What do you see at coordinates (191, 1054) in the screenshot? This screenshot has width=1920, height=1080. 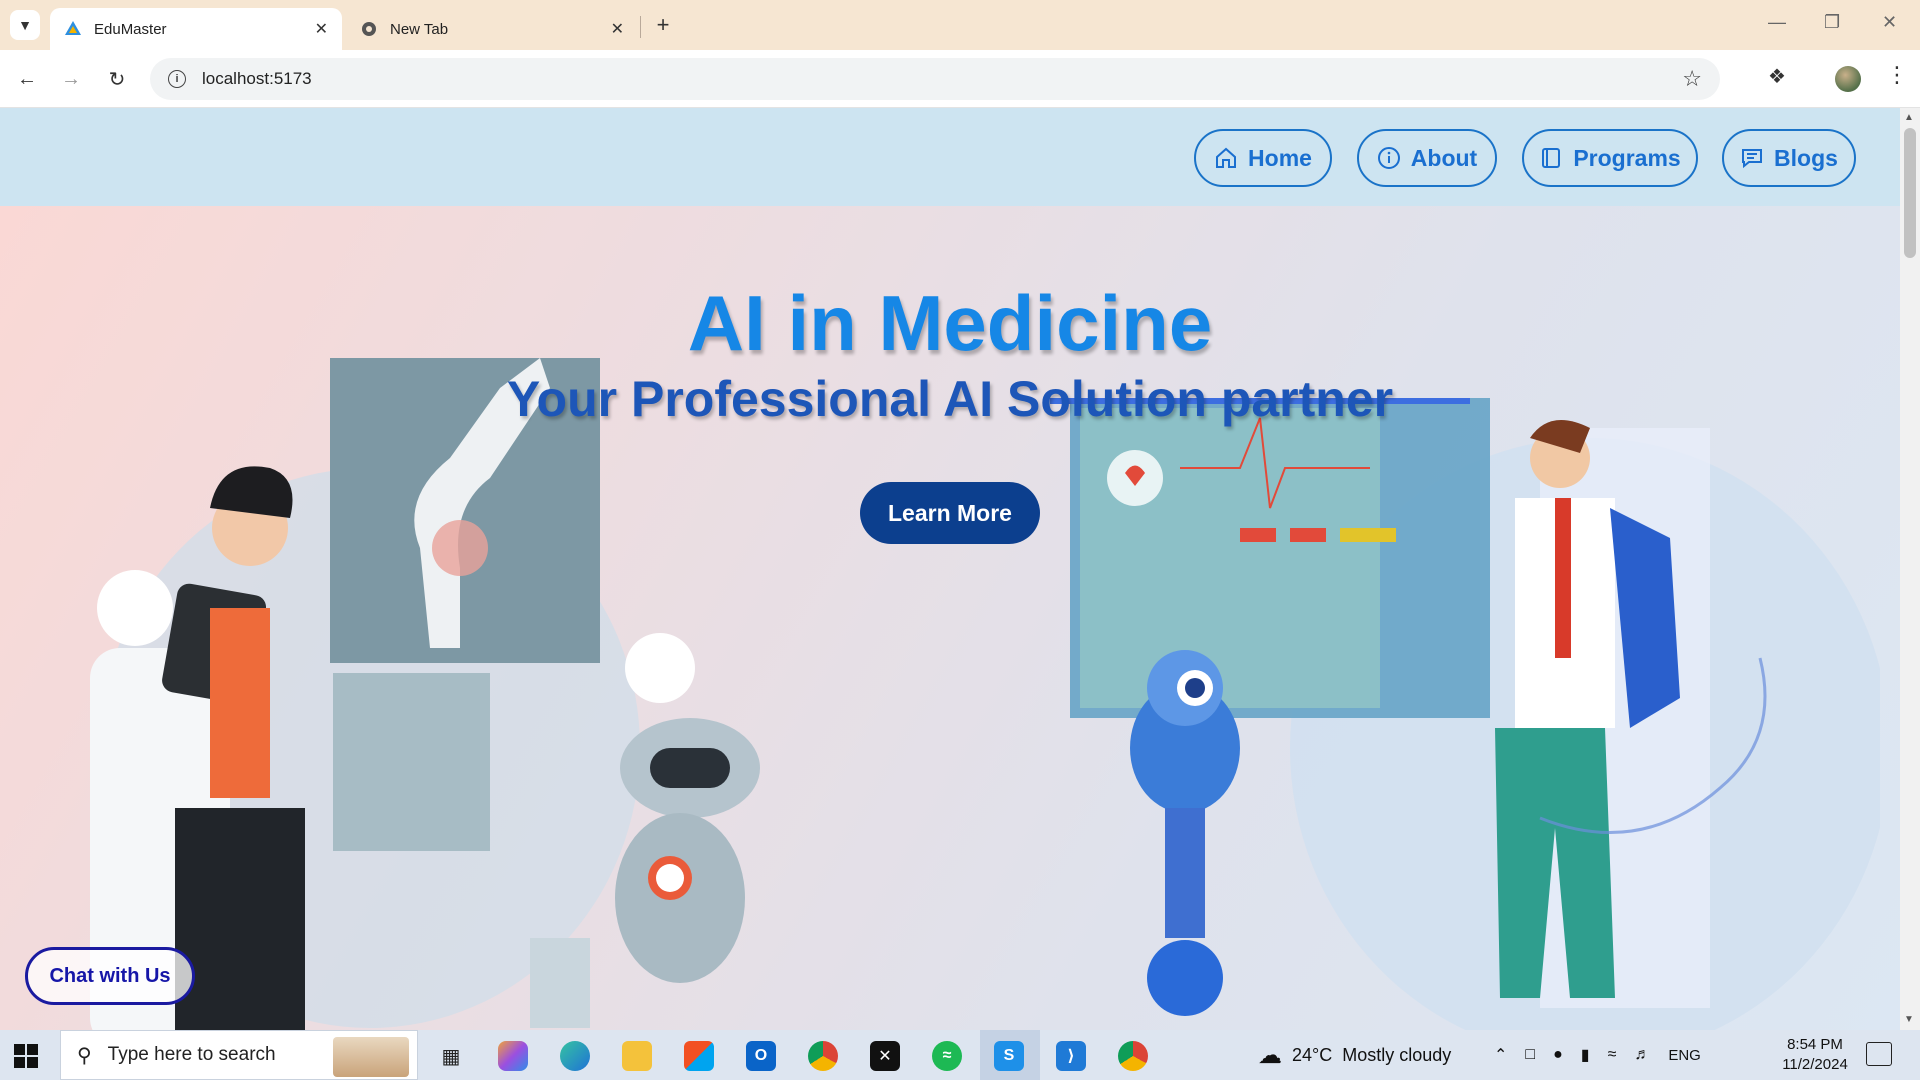 I see `search-placeholder: Type here to search` at bounding box center [191, 1054].